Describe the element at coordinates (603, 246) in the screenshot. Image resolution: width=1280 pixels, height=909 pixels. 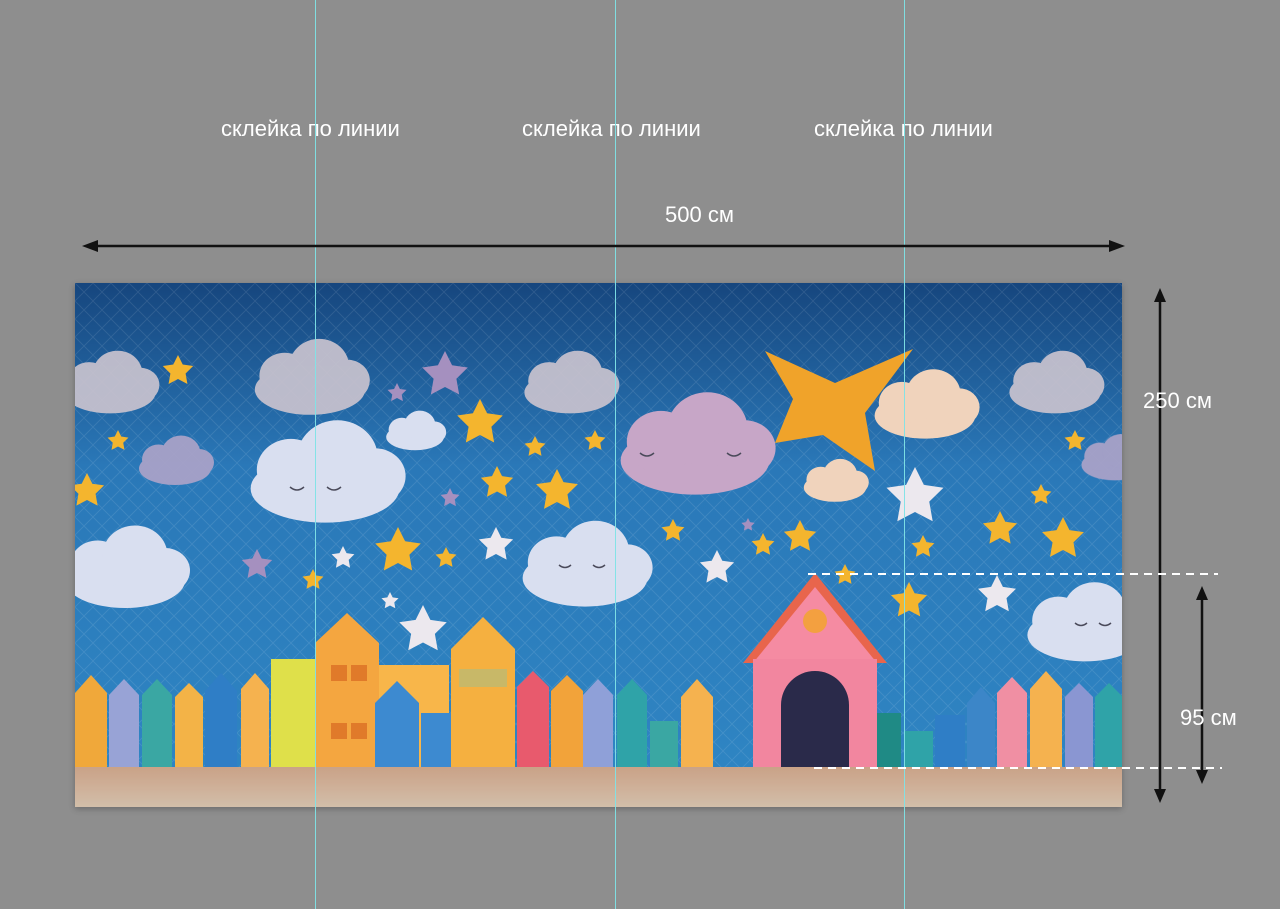
I see `width-arrow` at that location.